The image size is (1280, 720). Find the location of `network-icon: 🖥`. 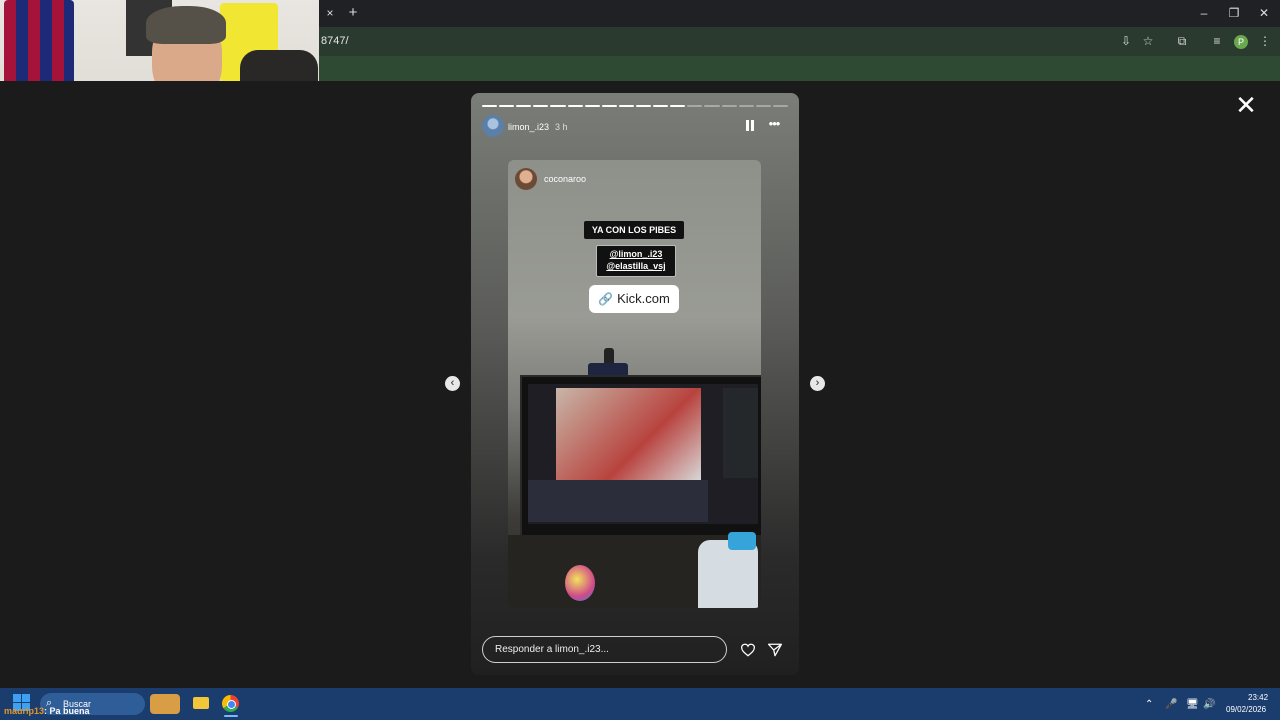

network-icon: 🖥 is located at coordinates (1192, 704).